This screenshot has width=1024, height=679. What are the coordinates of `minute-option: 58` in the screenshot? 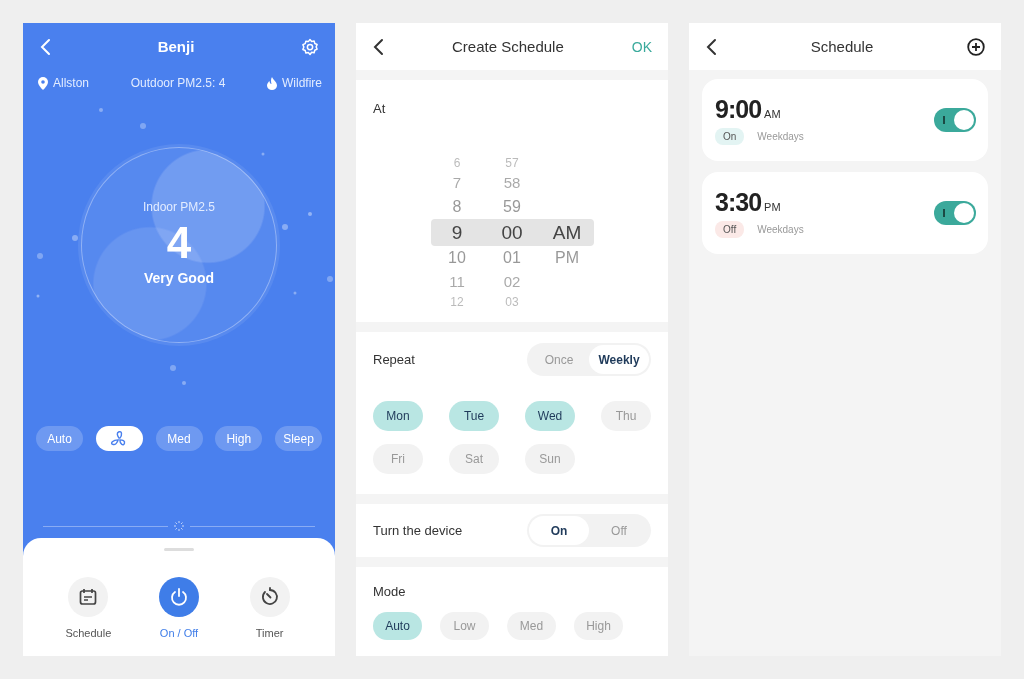 It's located at (512, 183).